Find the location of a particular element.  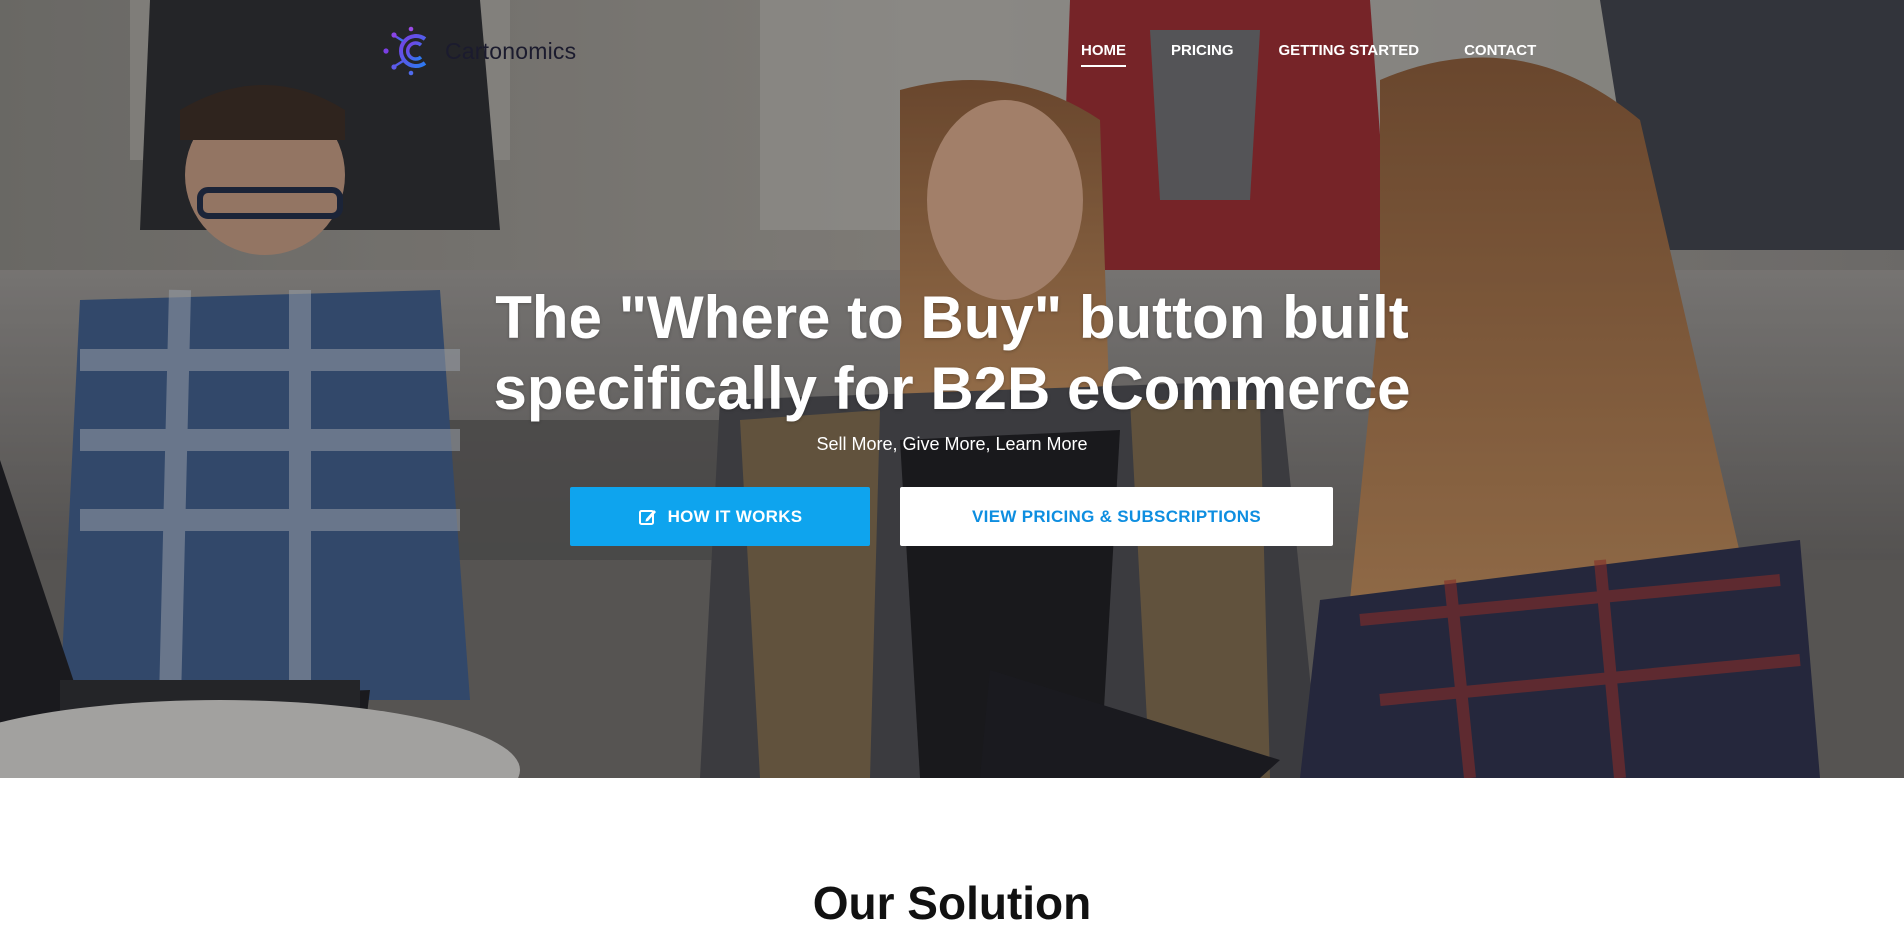

how-it-works-button: HOW IT WORKS is located at coordinates (720, 516).